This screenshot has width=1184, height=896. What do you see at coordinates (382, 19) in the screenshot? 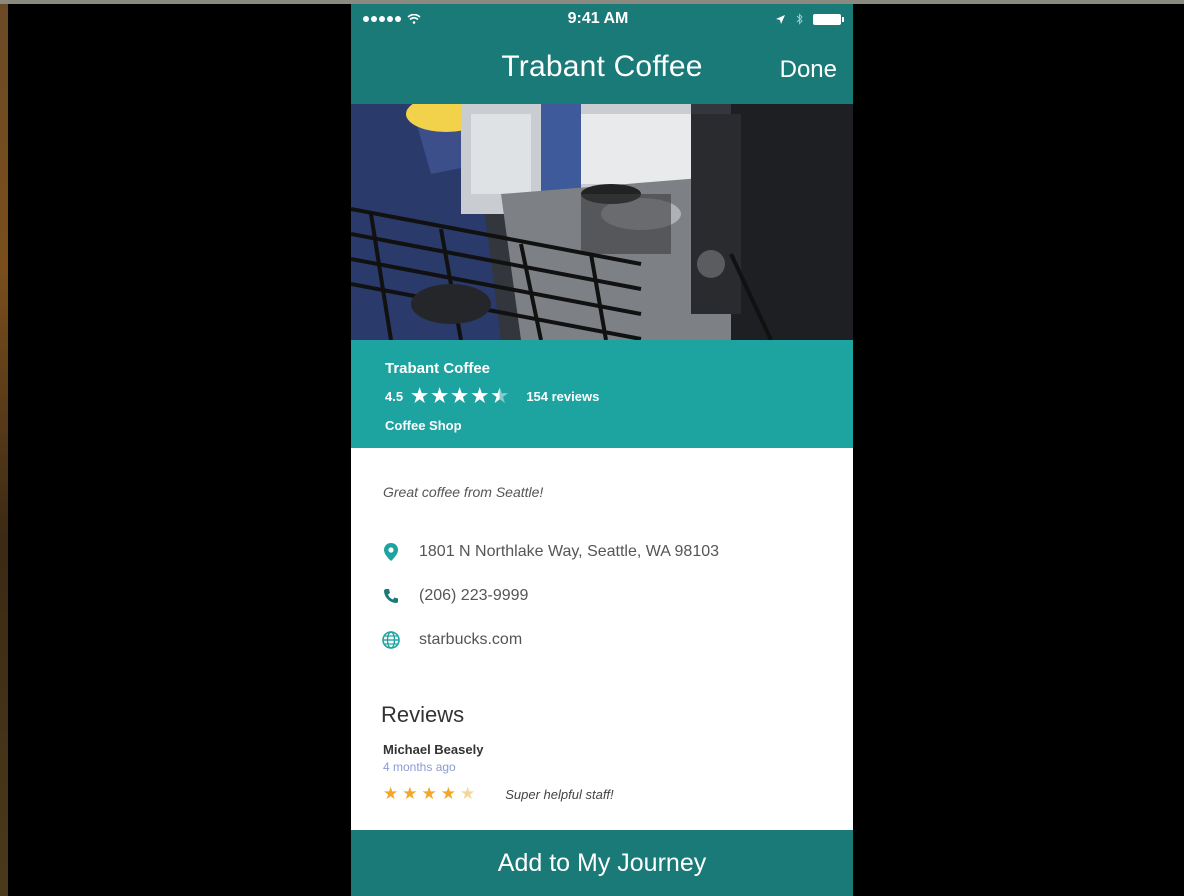
I see `cell-signal-icon` at bounding box center [382, 19].